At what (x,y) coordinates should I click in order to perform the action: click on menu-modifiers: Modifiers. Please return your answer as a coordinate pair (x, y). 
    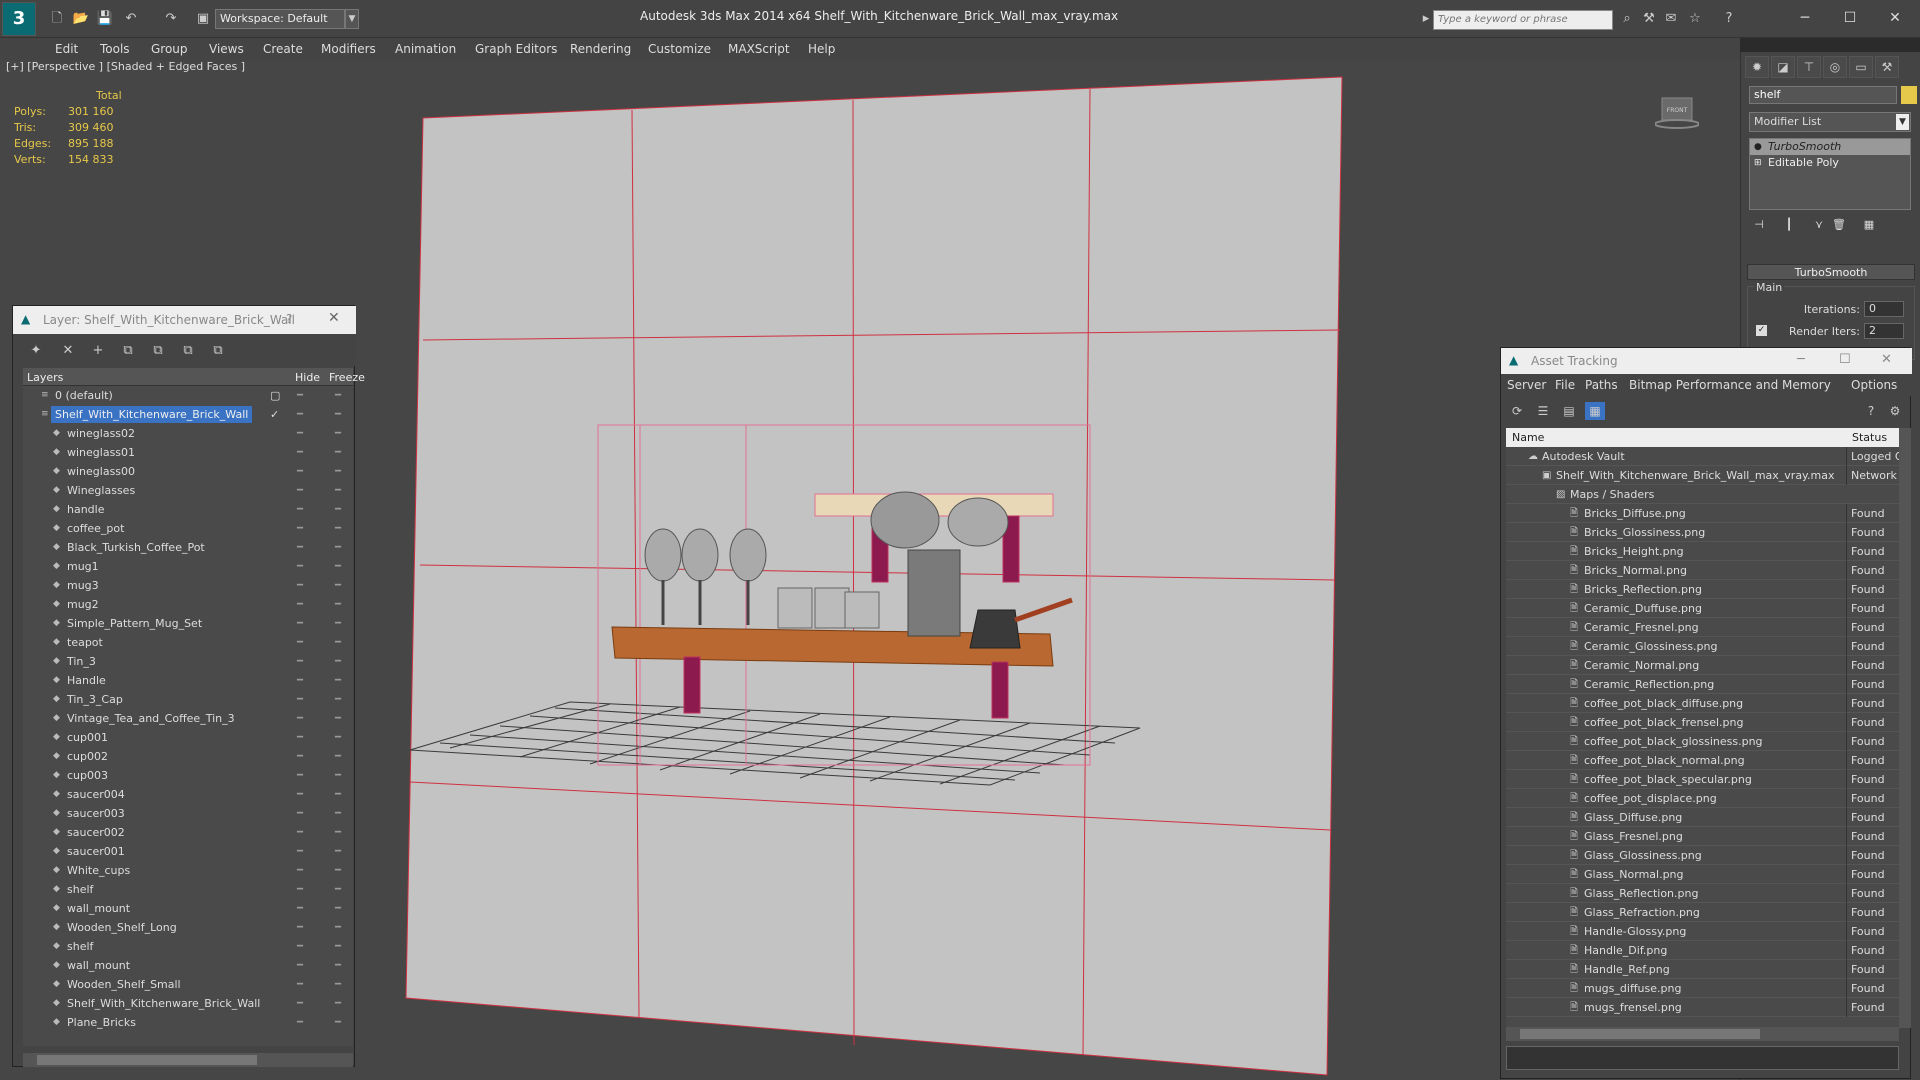
    Looking at the image, I should click on (348, 49).